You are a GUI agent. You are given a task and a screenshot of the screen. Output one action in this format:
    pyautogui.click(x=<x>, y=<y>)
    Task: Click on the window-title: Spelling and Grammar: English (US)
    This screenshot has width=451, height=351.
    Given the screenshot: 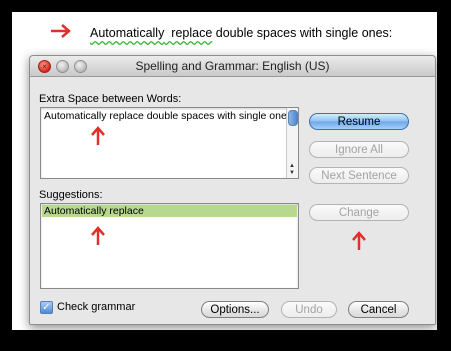 What is the action you would take?
    pyautogui.click(x=232, y=66)
    